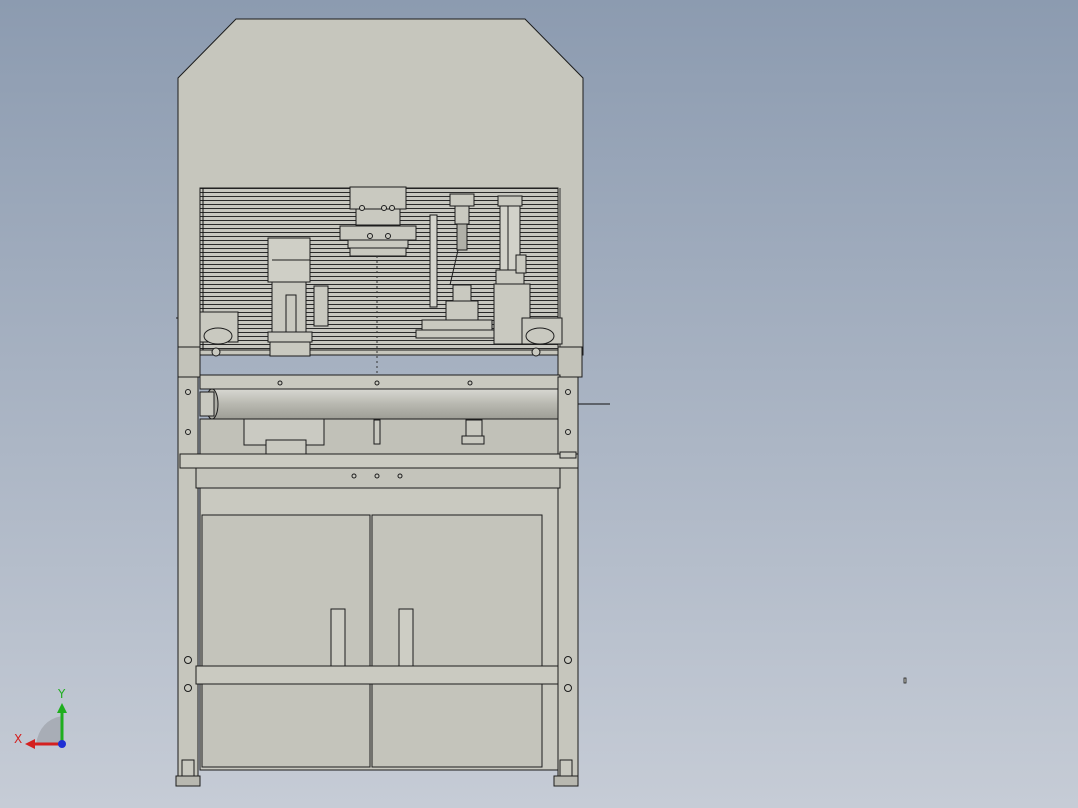 This screenshot has width=1078, height=808. Describe the element at coordinates (62, 694) in the screenshot. I see `triad-y-label: Y` at that location.